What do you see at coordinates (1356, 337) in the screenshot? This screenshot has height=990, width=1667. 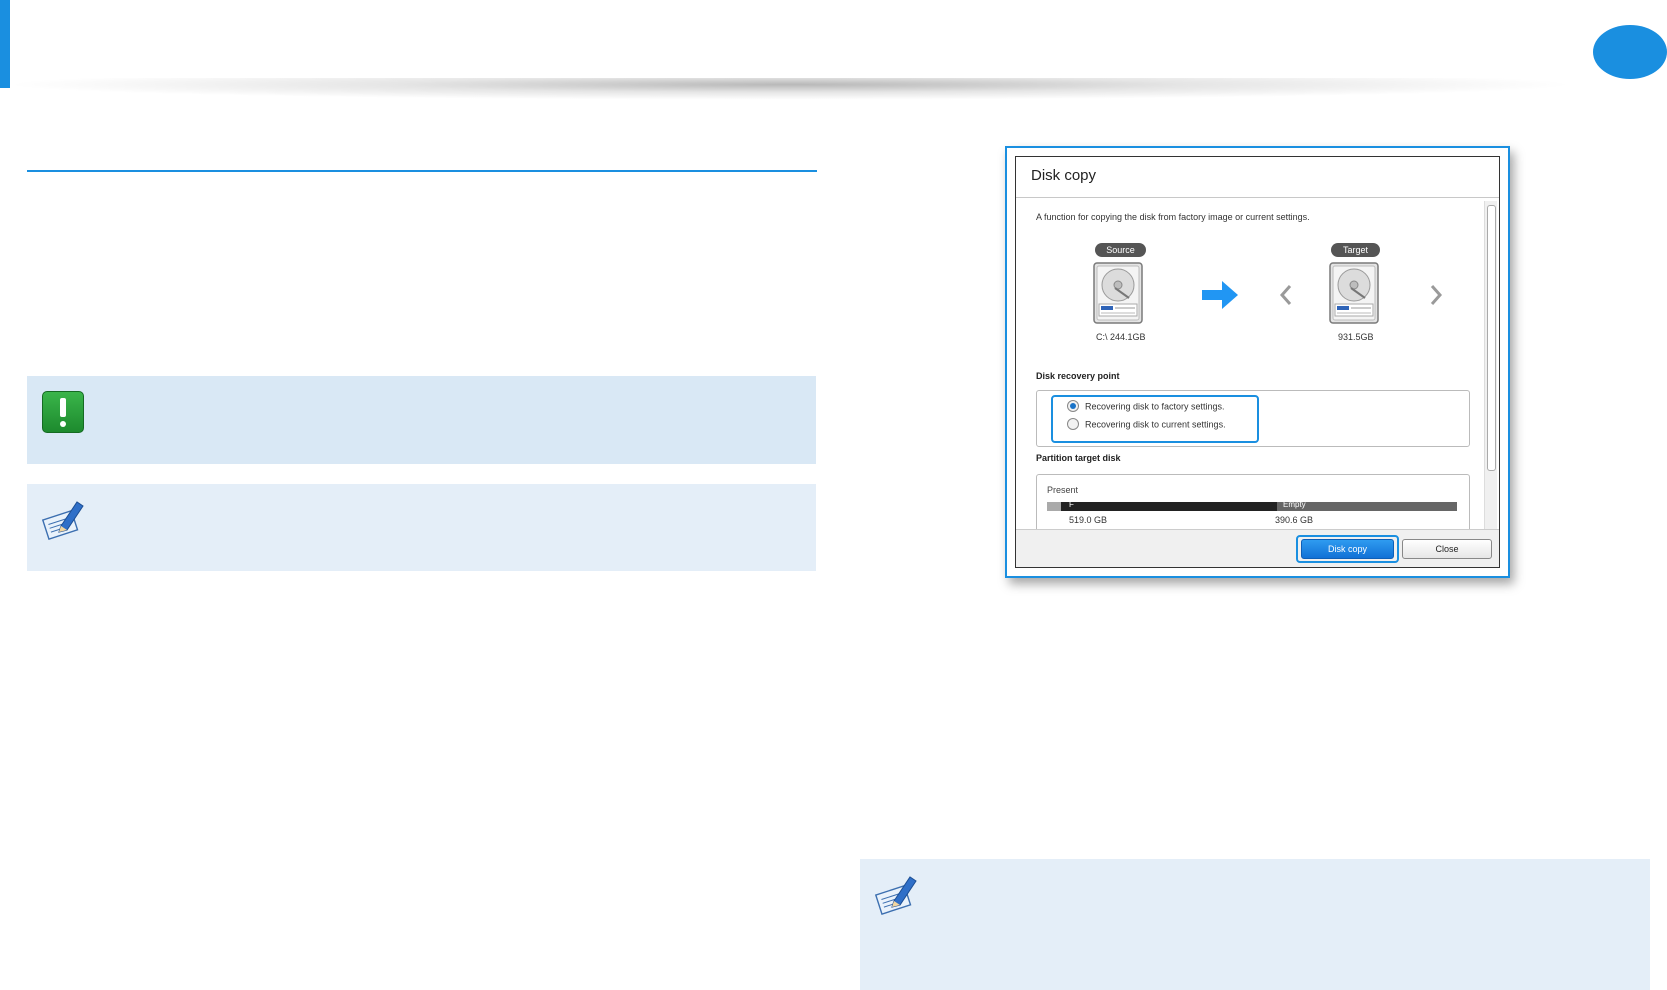 I see `target-size-label: 931.5GB` at bounding box center [1356, 337].